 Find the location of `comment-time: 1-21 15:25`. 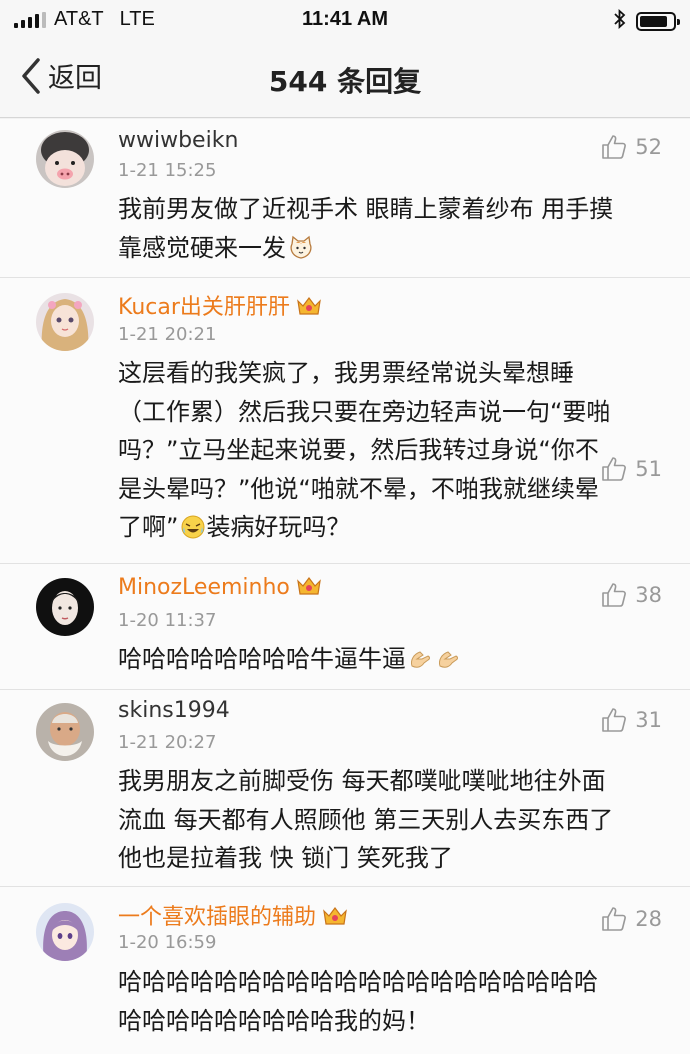

comment-time: 1-21 15:25 is located at coordinates (167, 170).